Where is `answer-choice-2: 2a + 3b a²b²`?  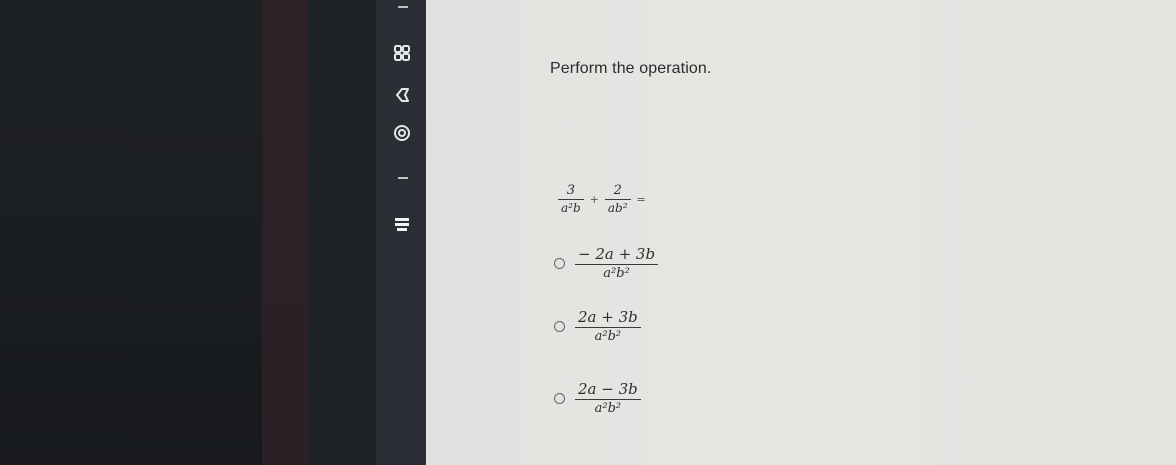
answer-choice-2: 2a + 3b a²b² is located at coordinates (597, 326).